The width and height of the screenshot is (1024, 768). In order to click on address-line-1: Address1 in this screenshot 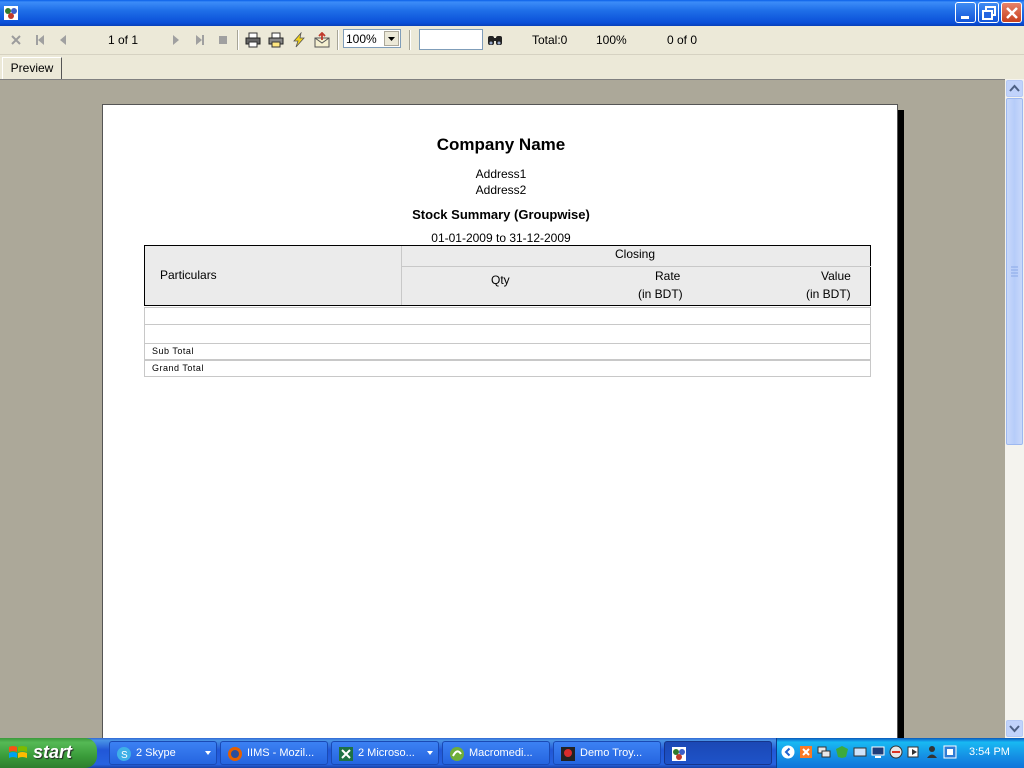, I will do `click(501, 174)`.